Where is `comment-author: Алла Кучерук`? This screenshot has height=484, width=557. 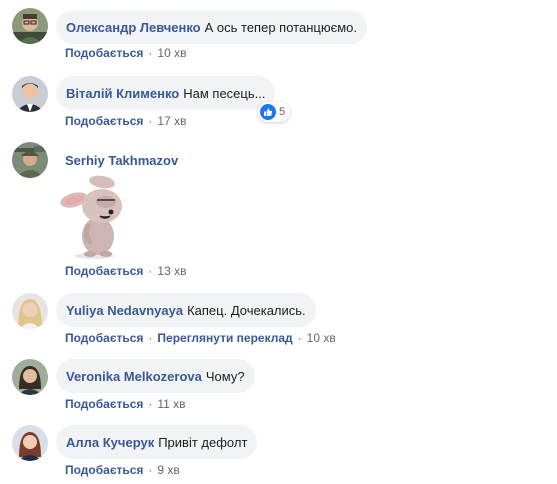 comment-author: Алла Кучерук is located at coordinates (110, 442).